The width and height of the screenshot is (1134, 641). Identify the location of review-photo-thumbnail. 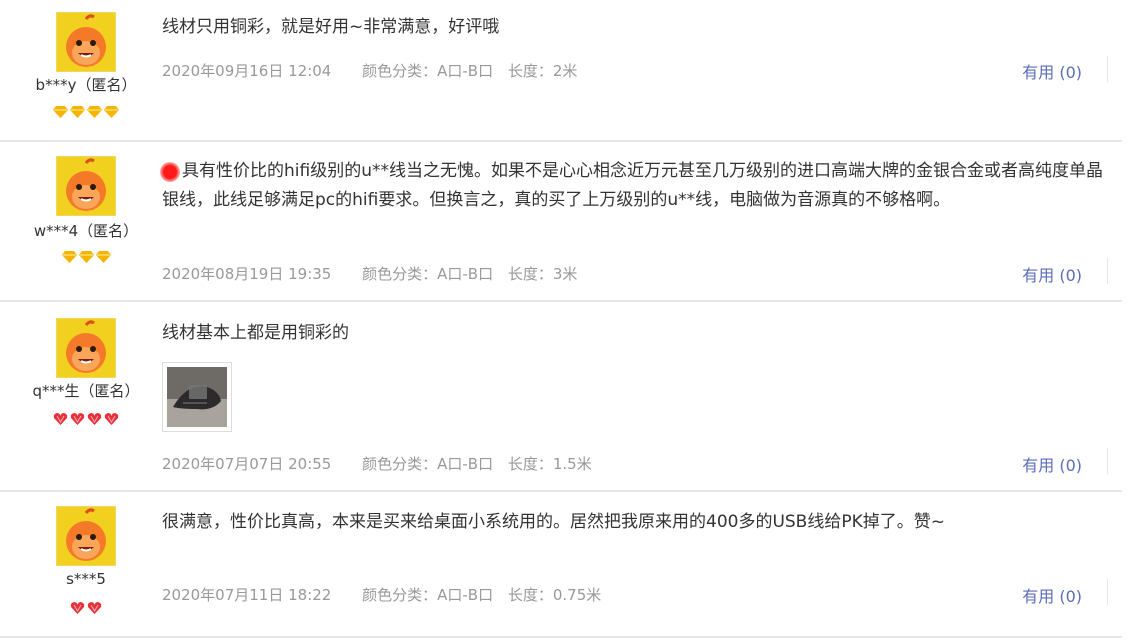
(197, 397).